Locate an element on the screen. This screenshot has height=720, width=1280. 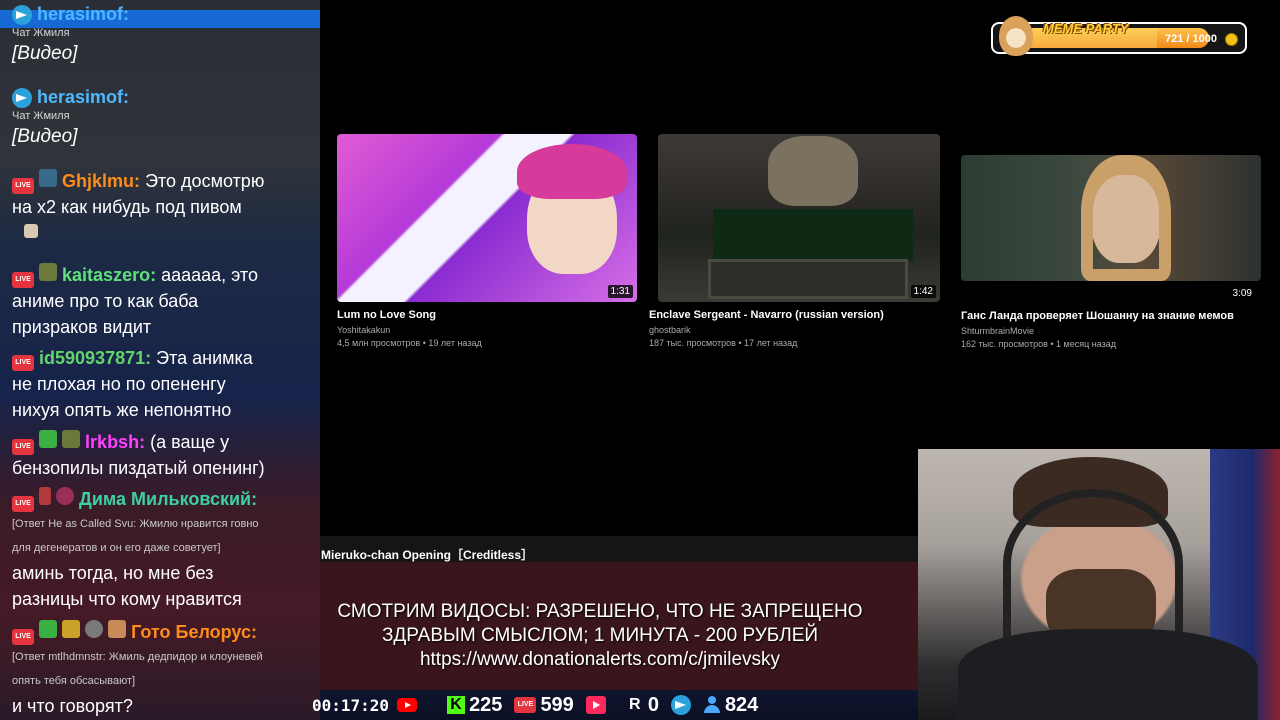
video-thumbnail is located at coordinates (1111, 218).